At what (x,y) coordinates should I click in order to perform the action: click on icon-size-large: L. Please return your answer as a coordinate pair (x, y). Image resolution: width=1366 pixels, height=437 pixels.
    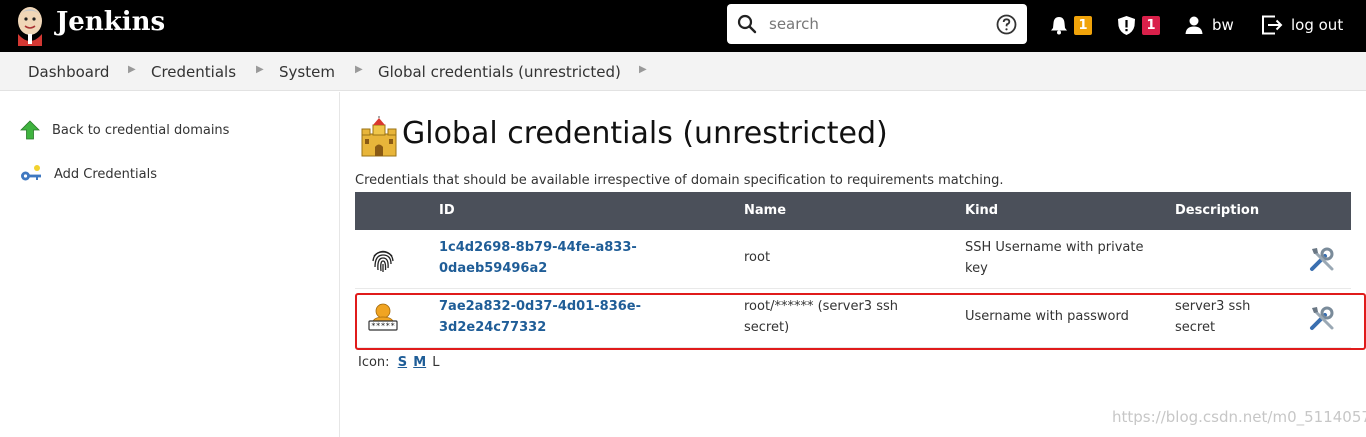
    Looking at the image, I should click on (436, 362).